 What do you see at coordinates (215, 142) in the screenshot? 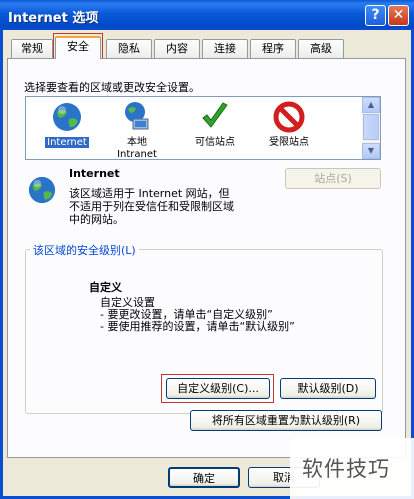
I see `zone-trusted-sites-label: 可信站点` at bounding box center [215, 142].